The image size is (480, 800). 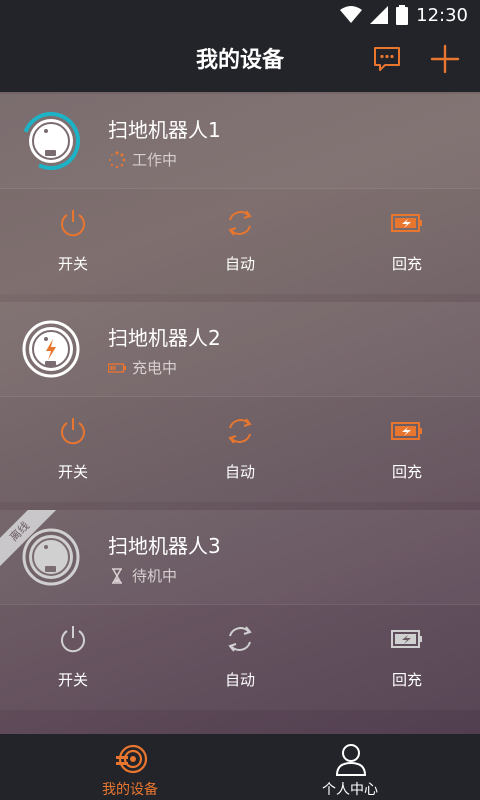 I want to click on device-status-text: 工作中, so click(x=155, y=160).